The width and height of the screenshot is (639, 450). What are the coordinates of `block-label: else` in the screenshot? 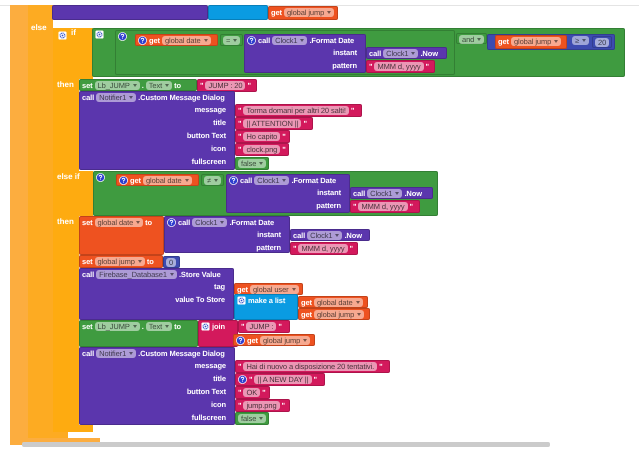 It's located at (39, 27).